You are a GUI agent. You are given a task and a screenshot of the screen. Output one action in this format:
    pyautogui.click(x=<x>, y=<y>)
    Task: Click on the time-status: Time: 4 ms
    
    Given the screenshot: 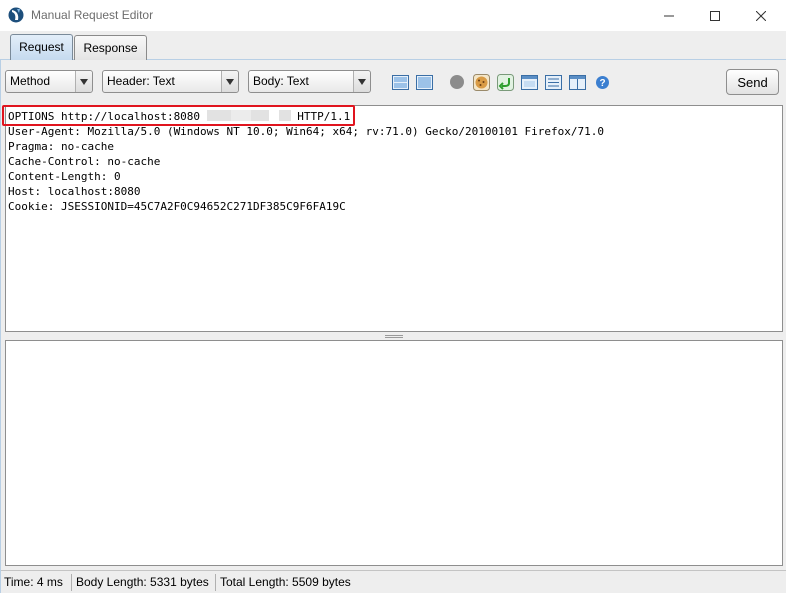 What is the action you would take?
    pyautogui.click(x=33, y=582)
    